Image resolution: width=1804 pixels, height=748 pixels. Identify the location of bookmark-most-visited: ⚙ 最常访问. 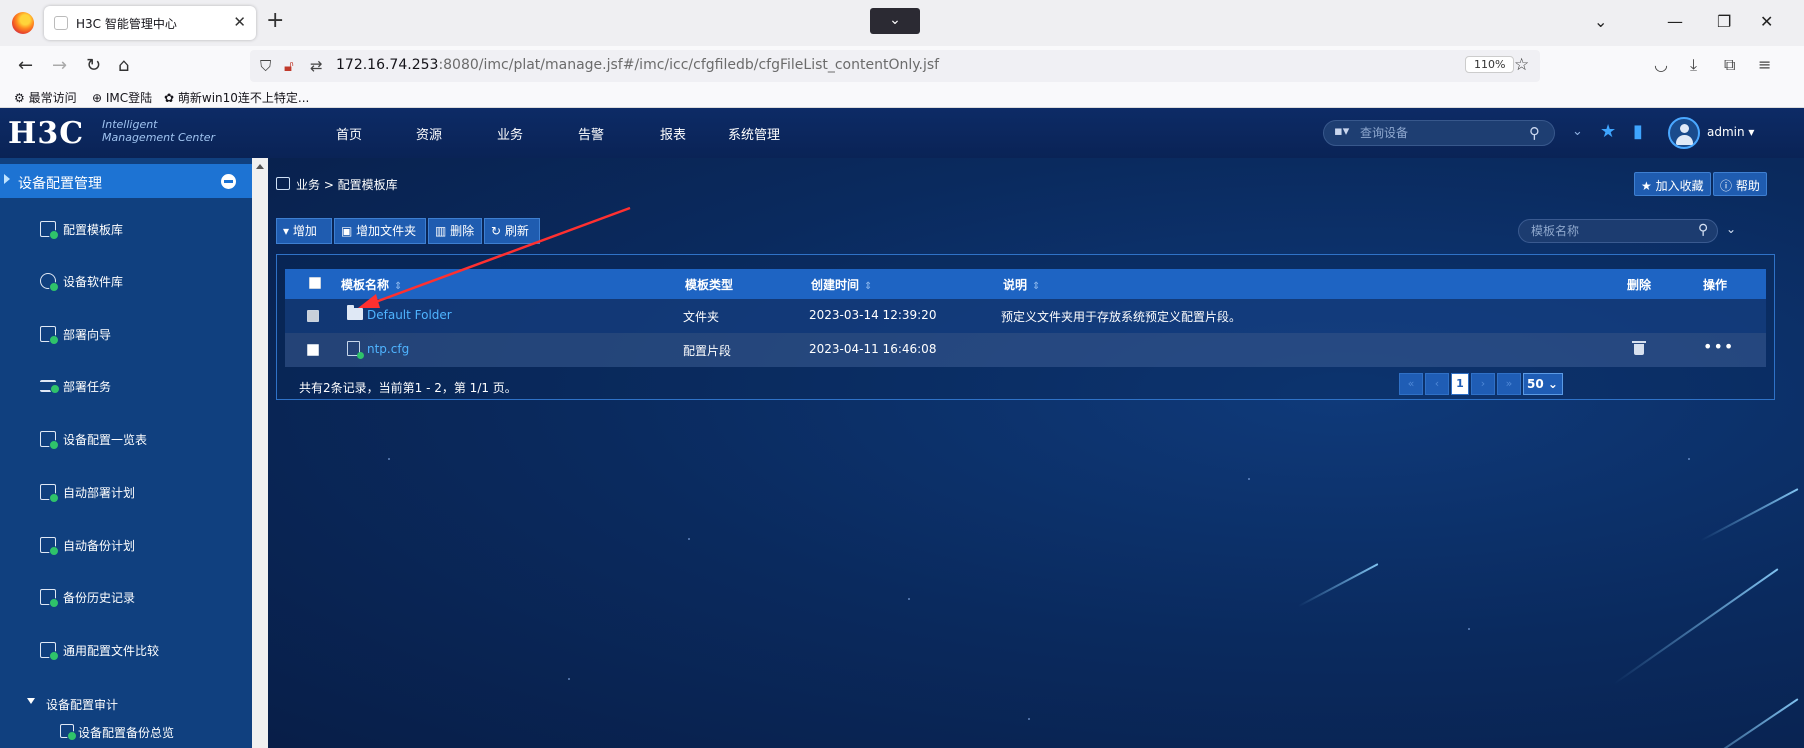
(45, 97).